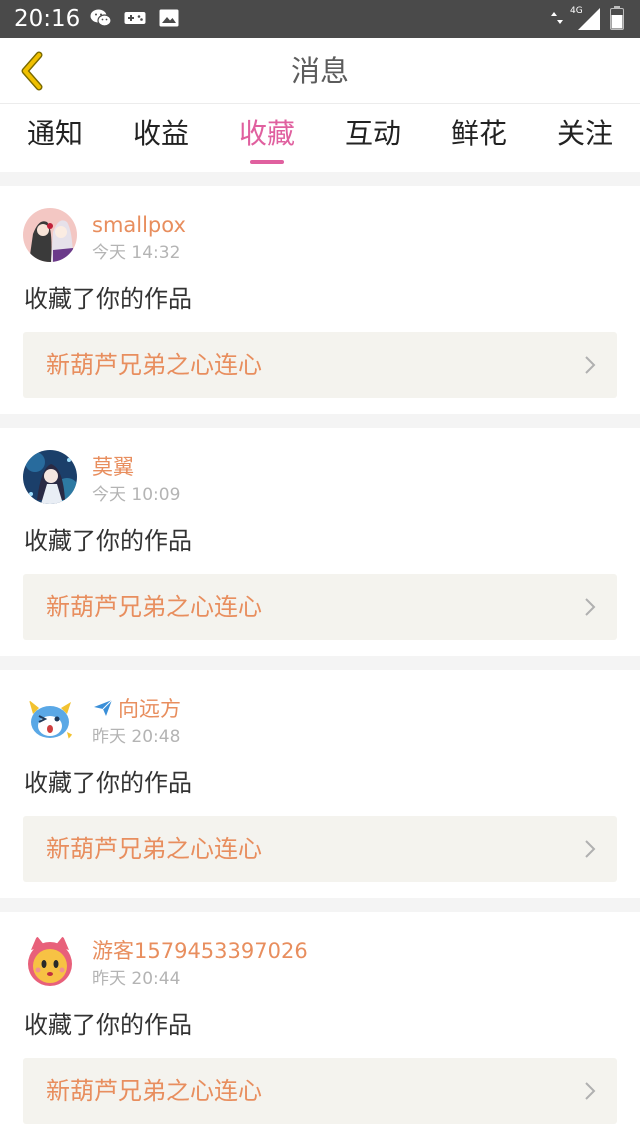 Image resolution: width=640 pixels, height=1138 pixels. I want to click on data-arrows-icon, so click(557, 18).